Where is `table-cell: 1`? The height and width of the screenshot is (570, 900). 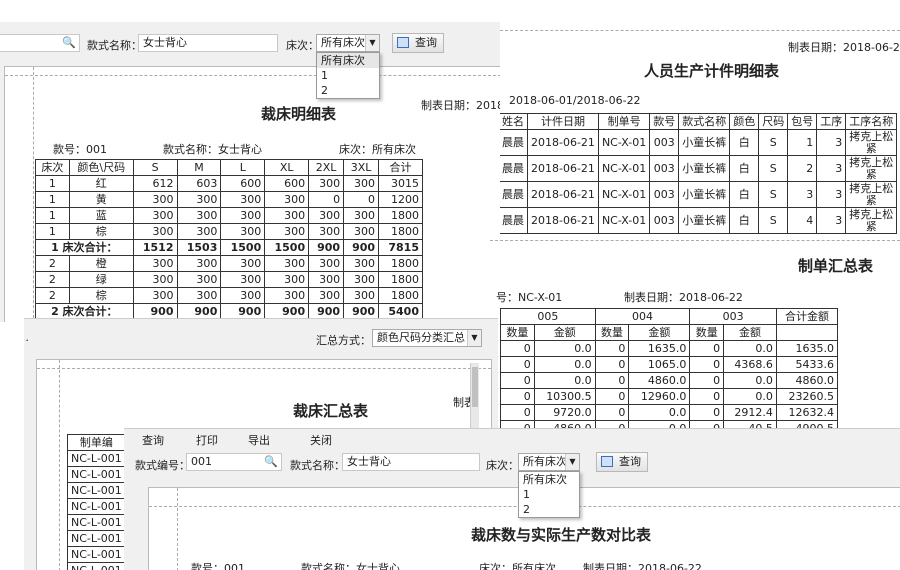
table-cell: 1 is located at coordinates (53, 184).